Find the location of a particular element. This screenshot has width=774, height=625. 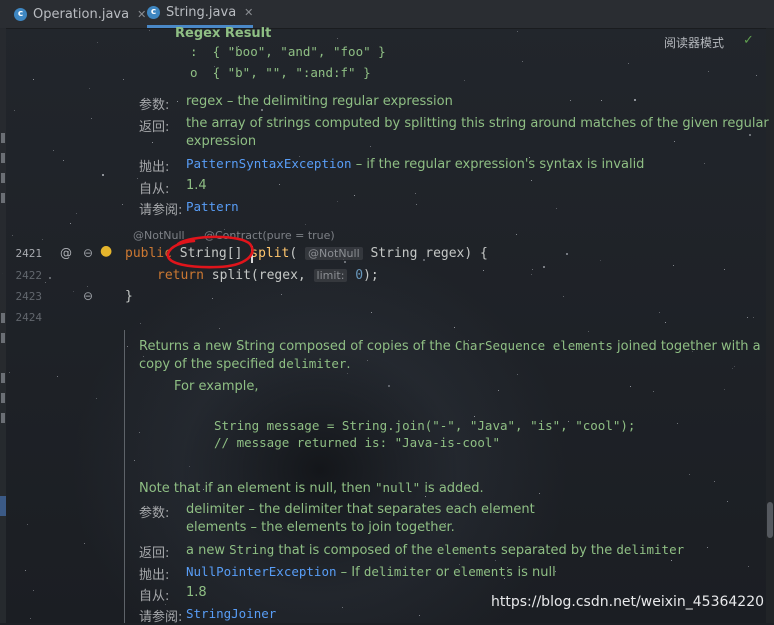

left-strip-selection is located at coordinates (3, 506).